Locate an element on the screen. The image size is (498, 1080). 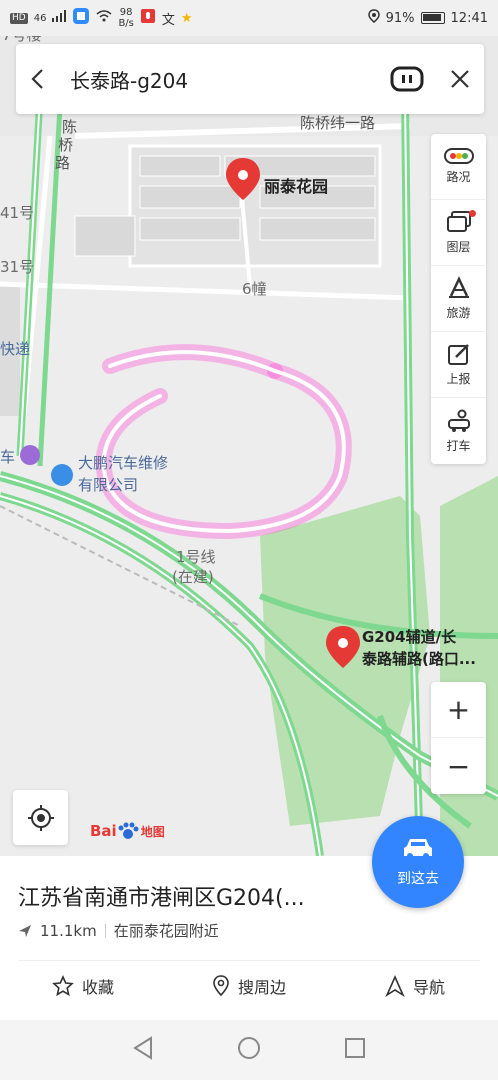
status-bar: HD 46 98 B/s 文 ★ 91% 12:41 is located at coordinates (249, 18).